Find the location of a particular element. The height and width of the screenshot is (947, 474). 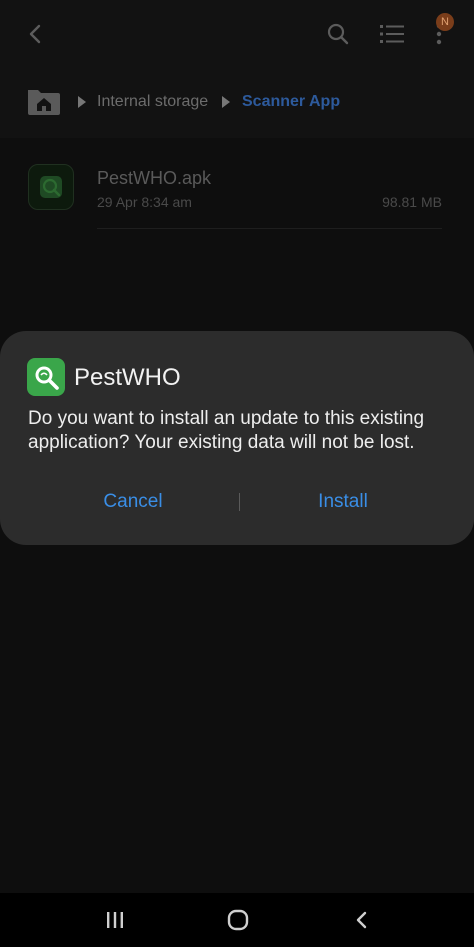

recents-icon is located at coordinates (115, 920).